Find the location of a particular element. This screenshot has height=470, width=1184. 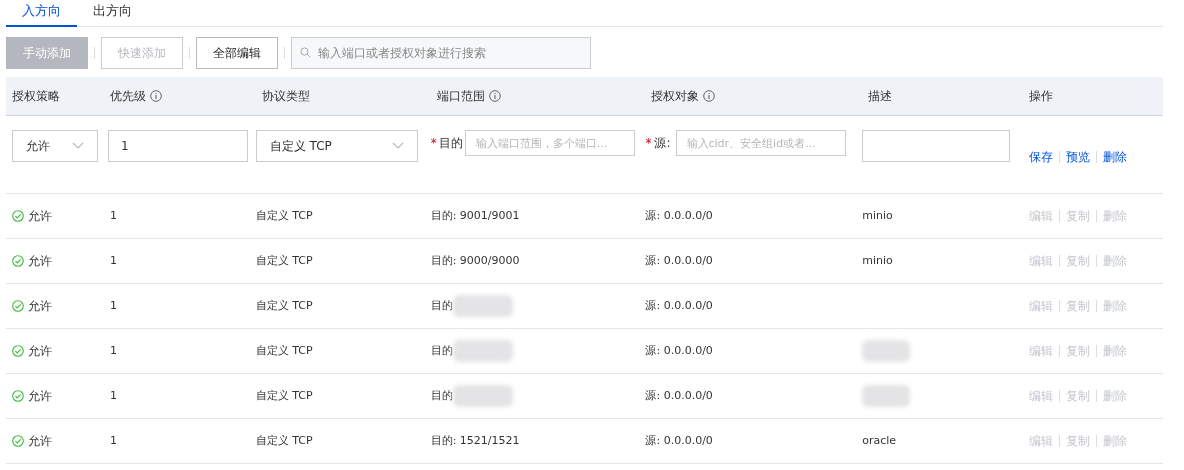

action-link: 预览 is located at coordinates (1078, 157).